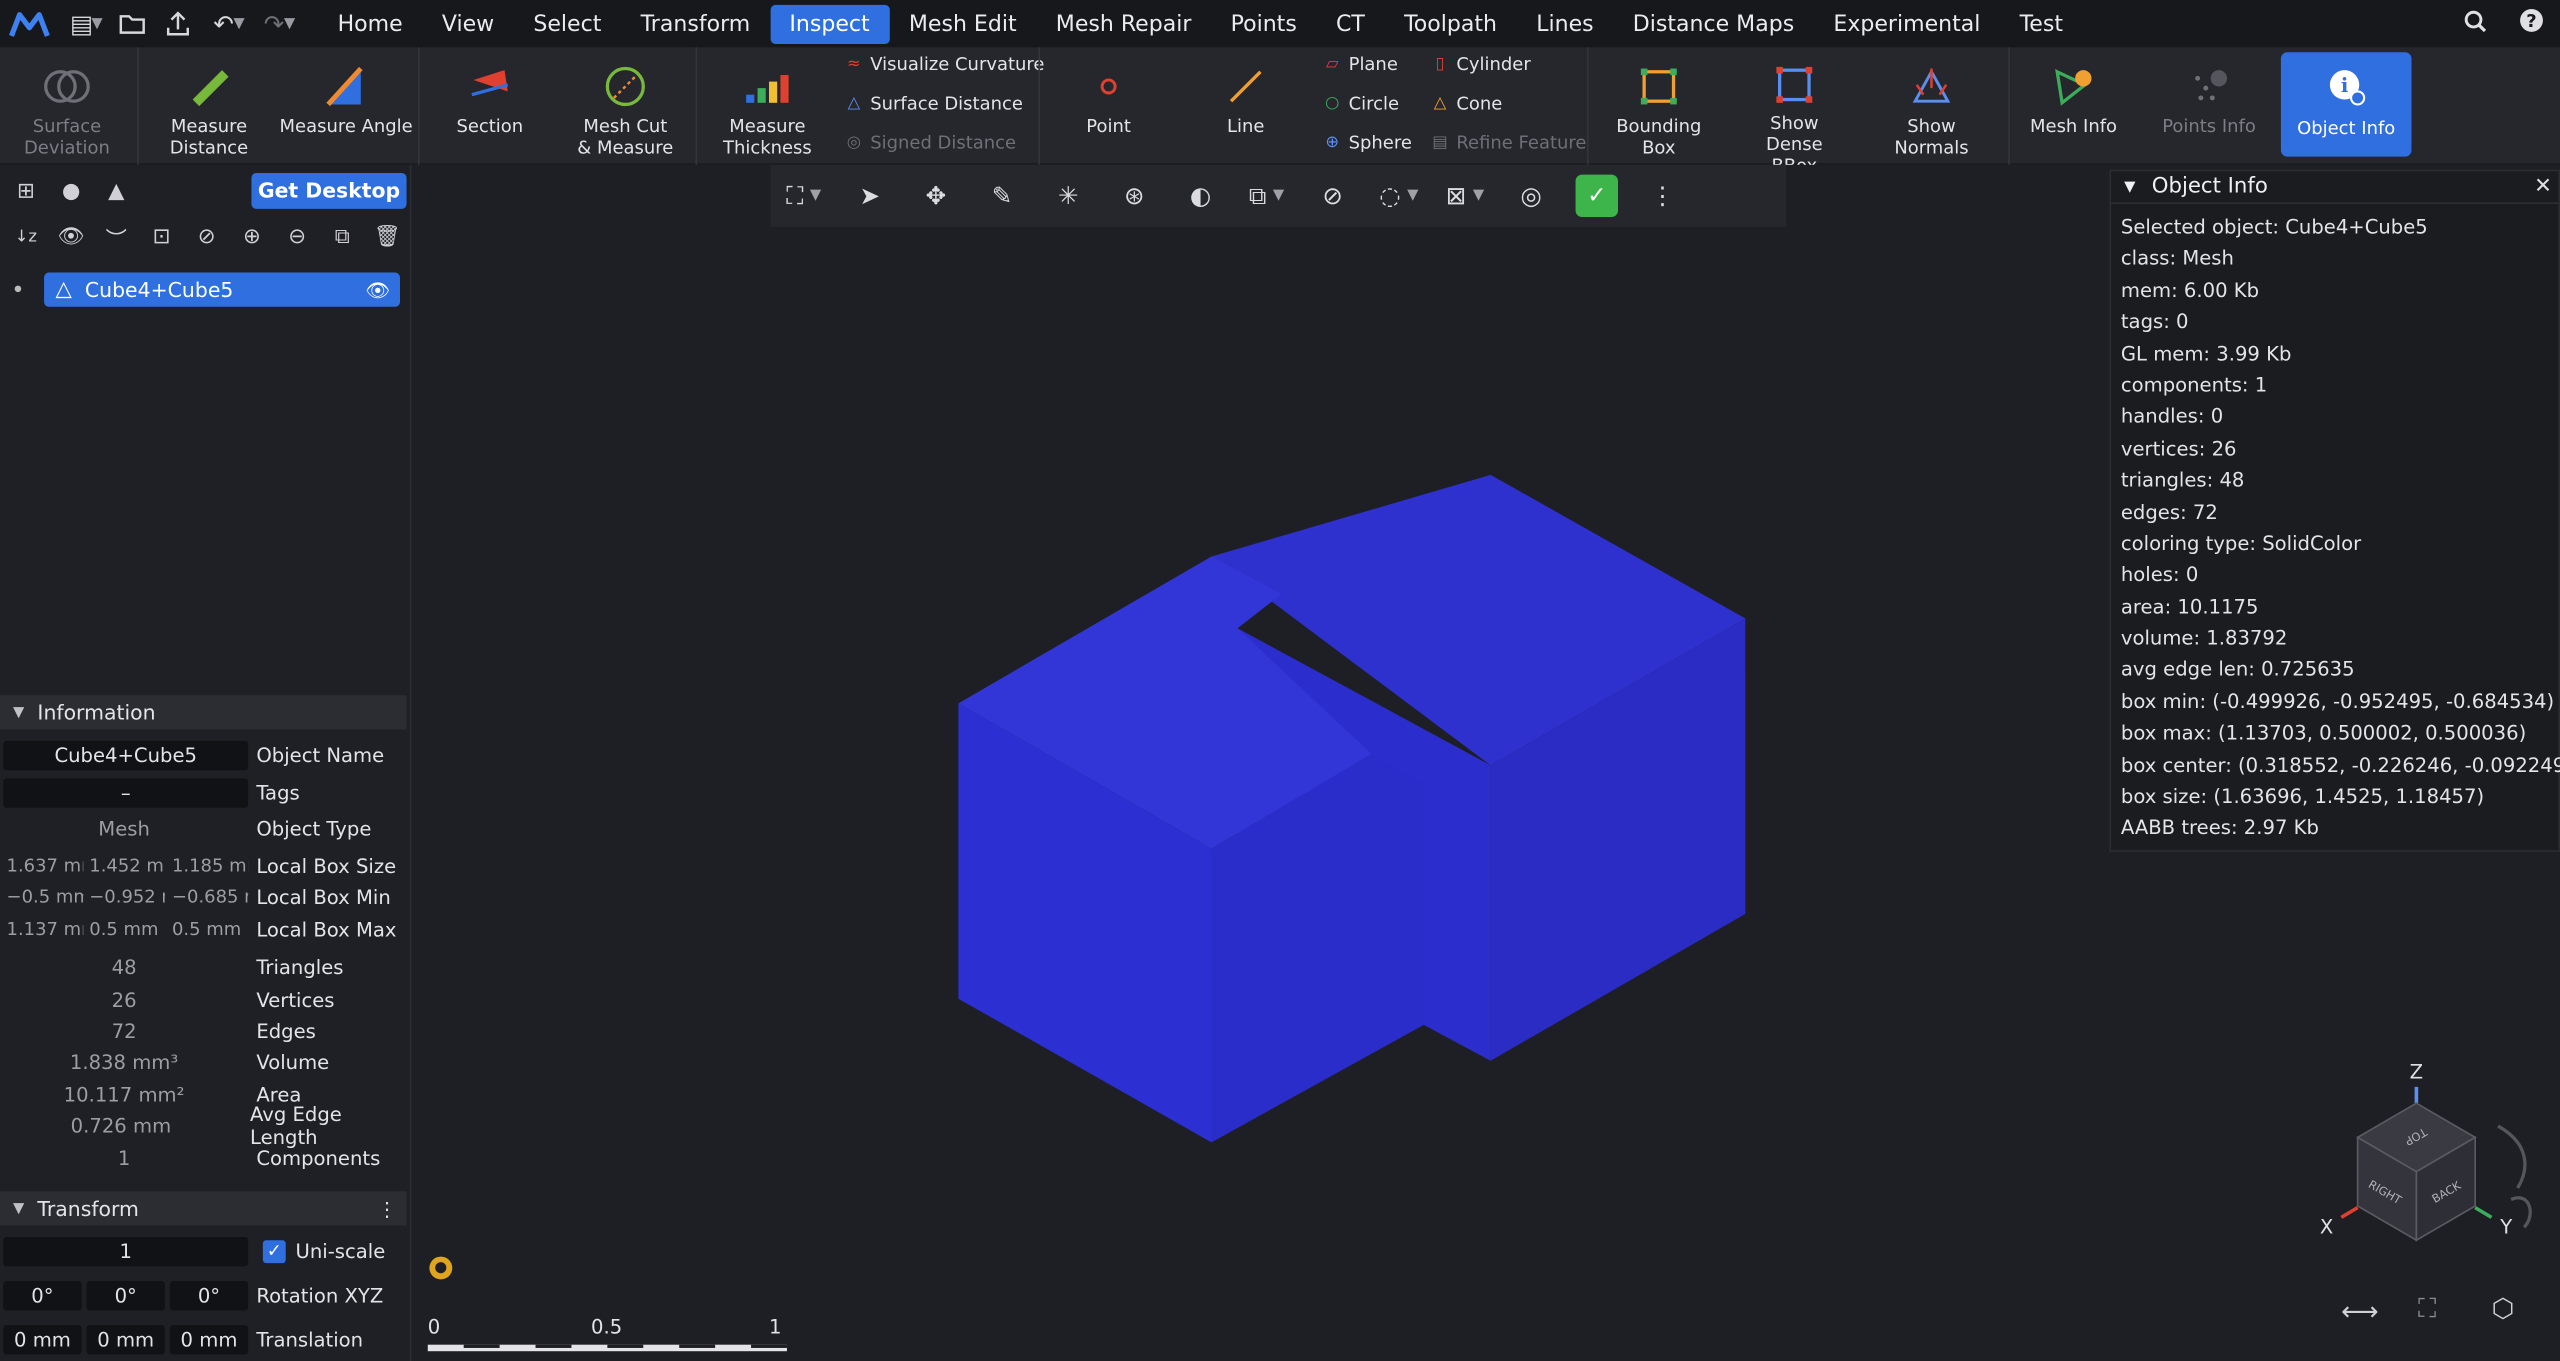  I want to click on timer-icon: ●, so click(441, 1268).